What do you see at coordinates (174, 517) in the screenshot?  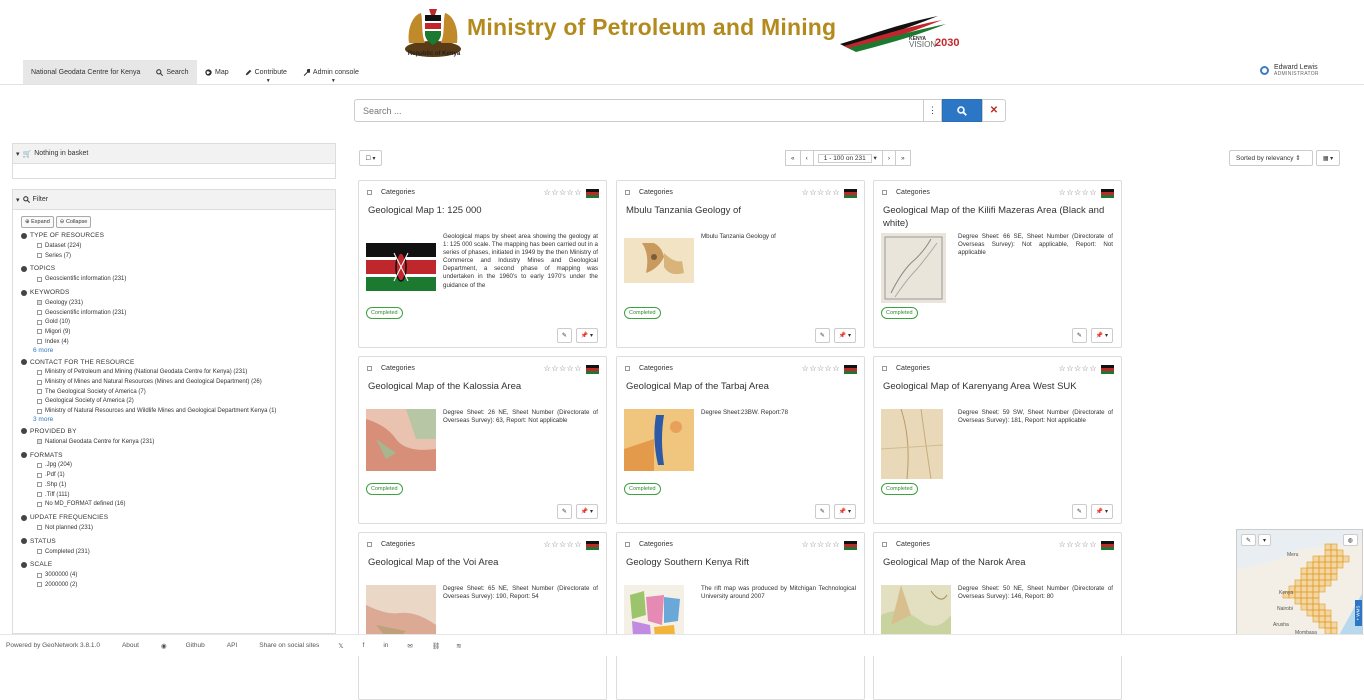 I see `facet-title: UPDATE FREQUENCIES` at bounding box center [174, 517].